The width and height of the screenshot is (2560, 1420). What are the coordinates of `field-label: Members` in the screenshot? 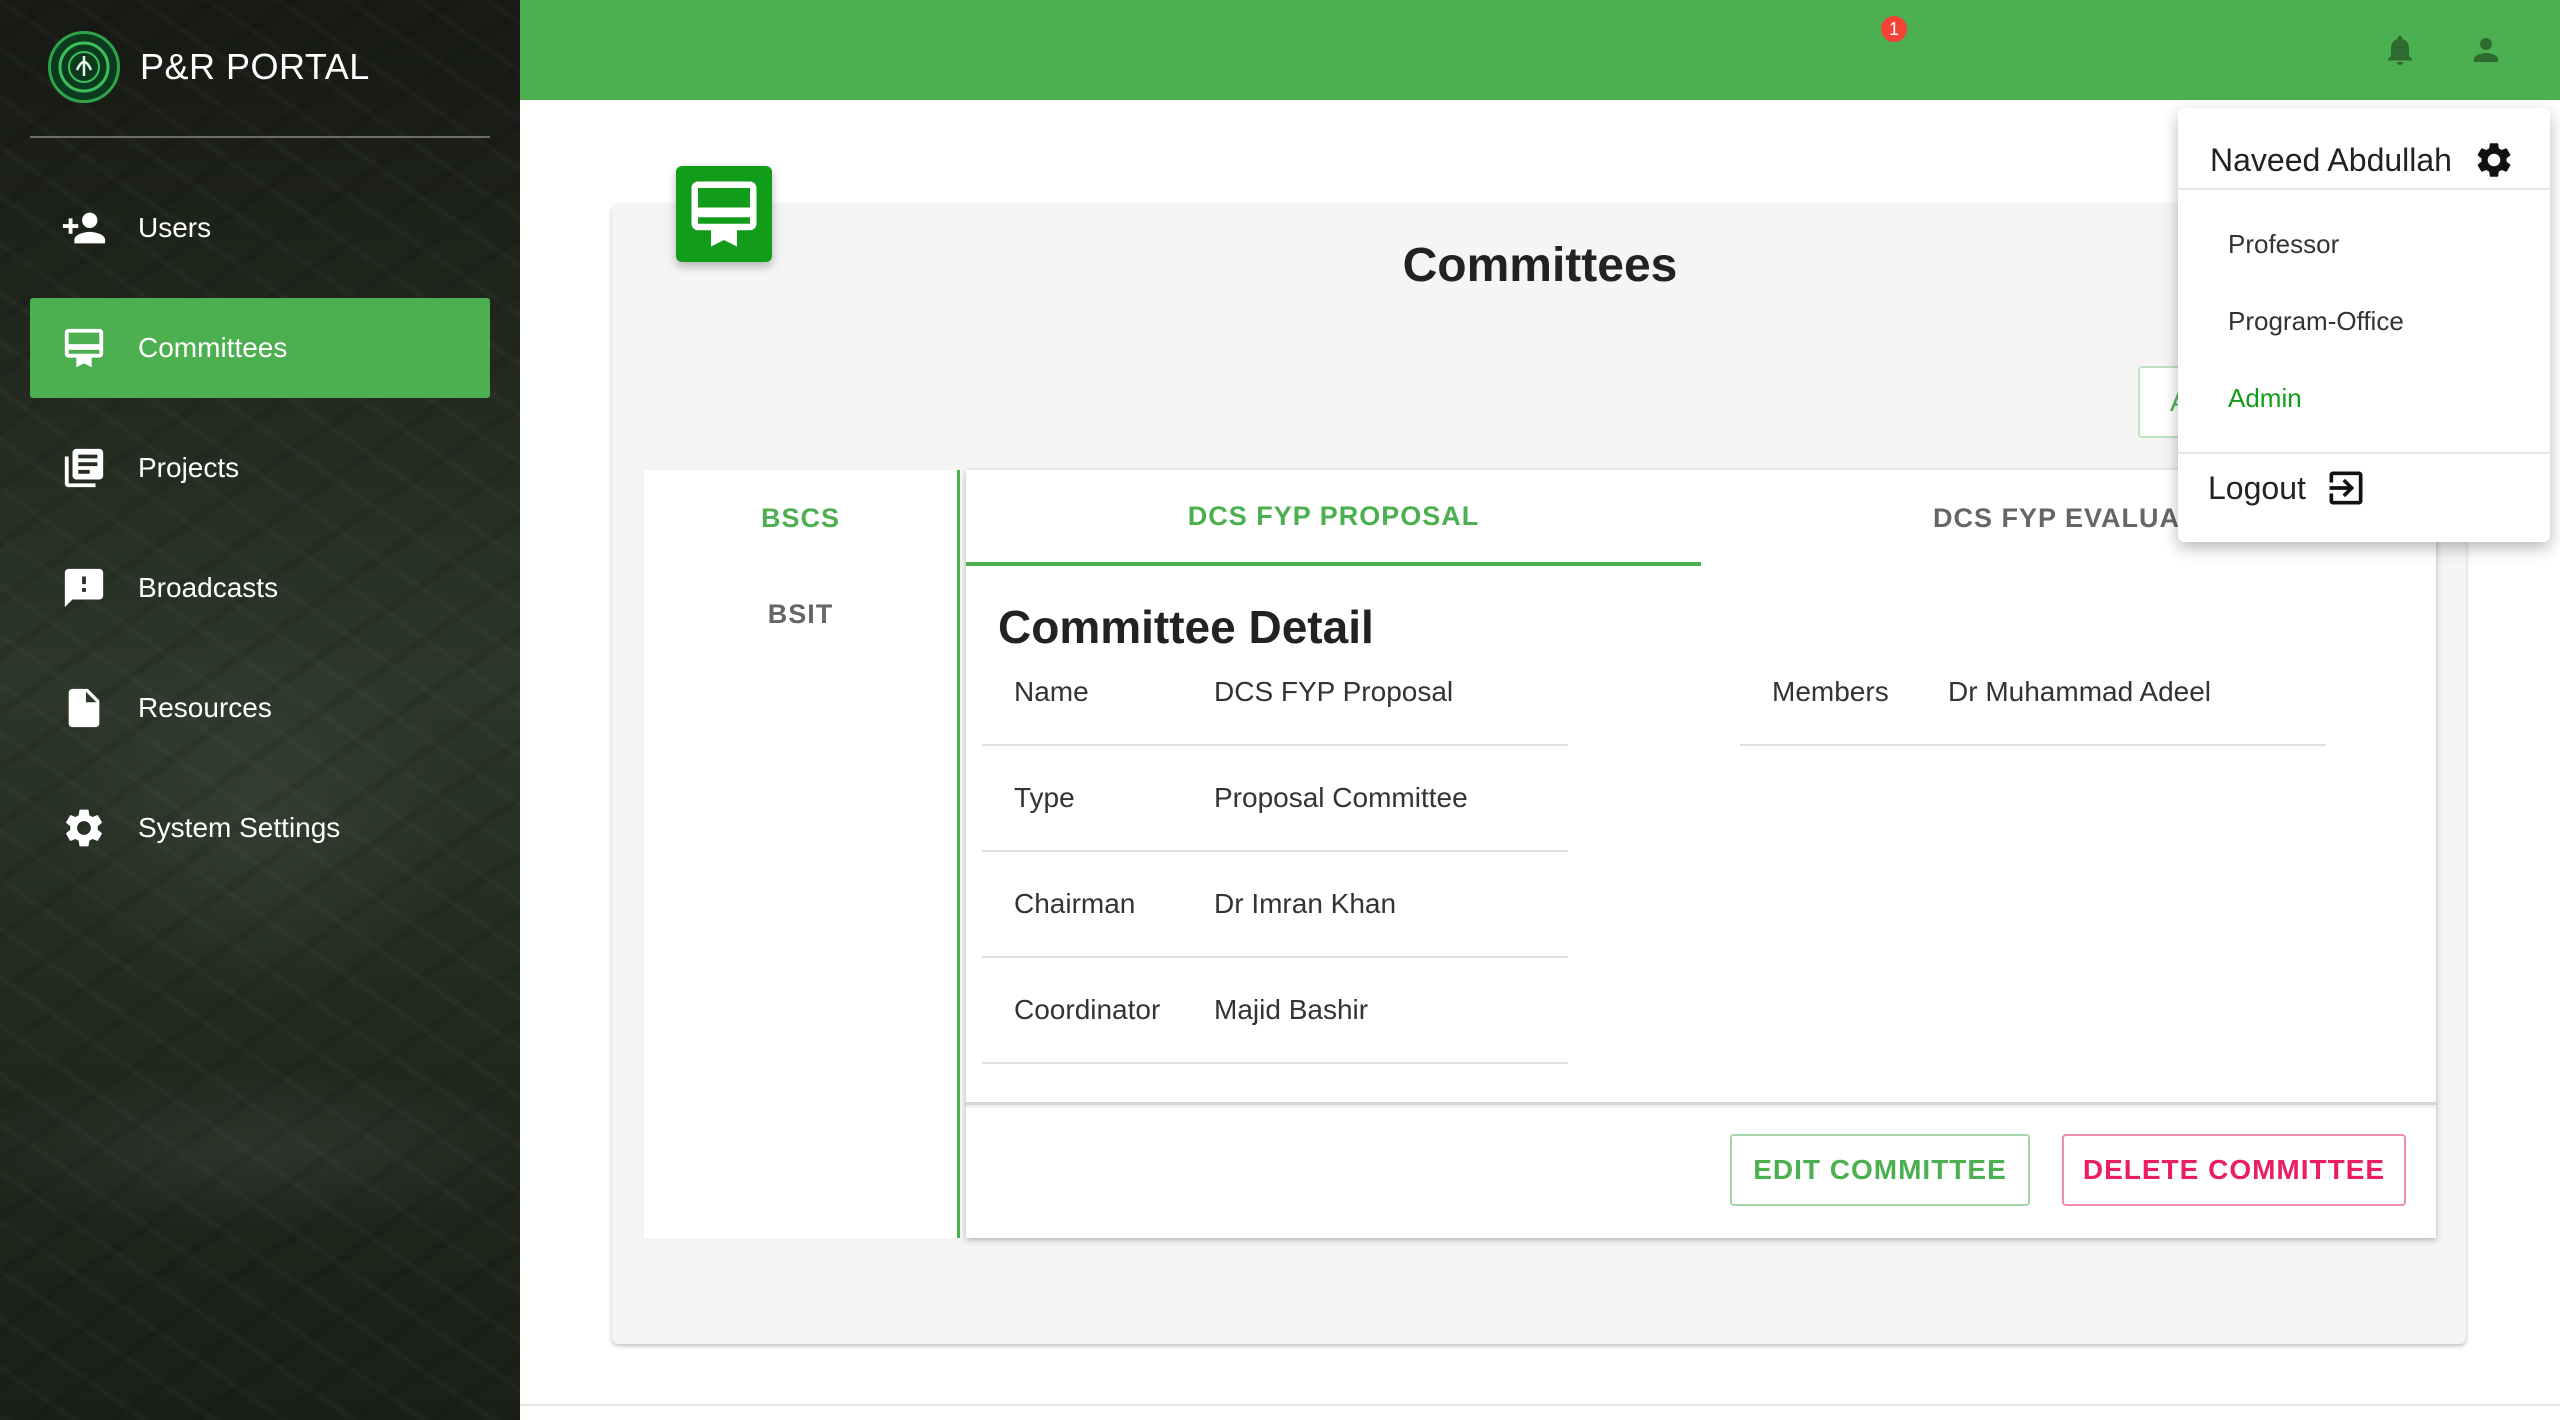 It's located at (1830, 691).